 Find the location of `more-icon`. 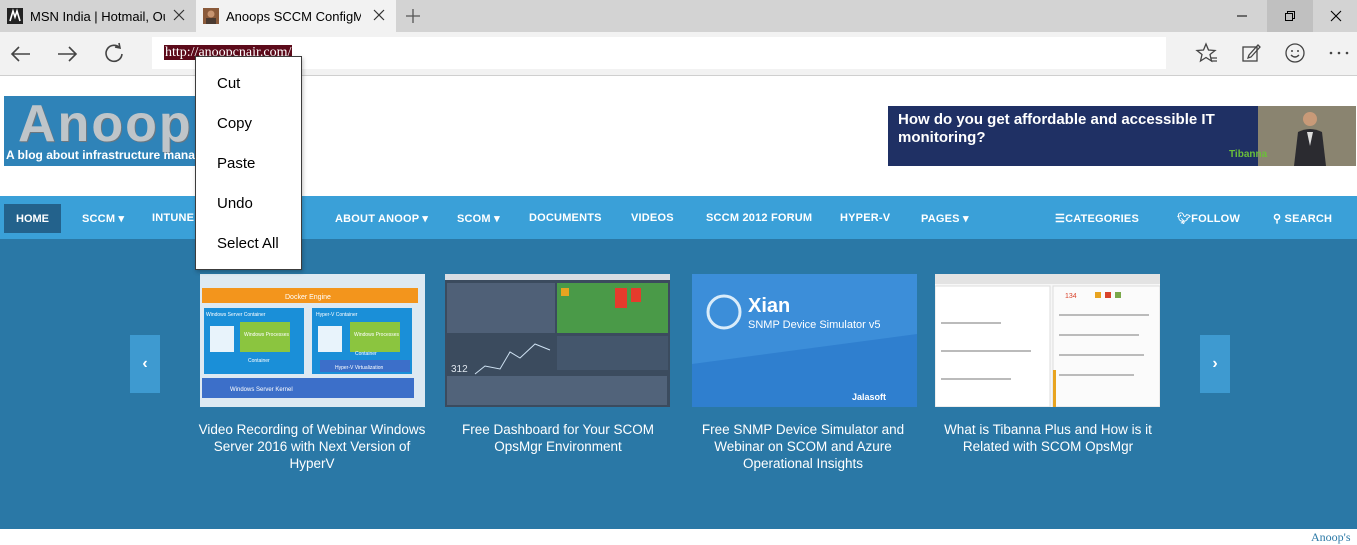

more-icon is located at coordinates (1339, 53).